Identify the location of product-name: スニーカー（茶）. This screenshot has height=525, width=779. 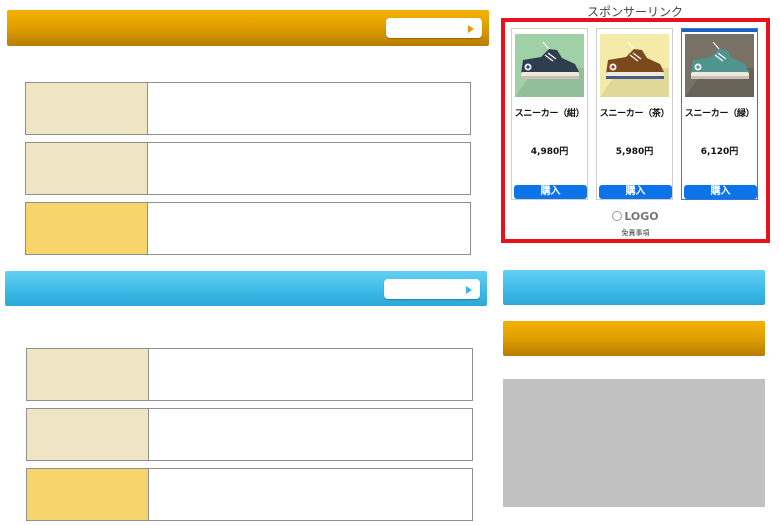
(634, 114).